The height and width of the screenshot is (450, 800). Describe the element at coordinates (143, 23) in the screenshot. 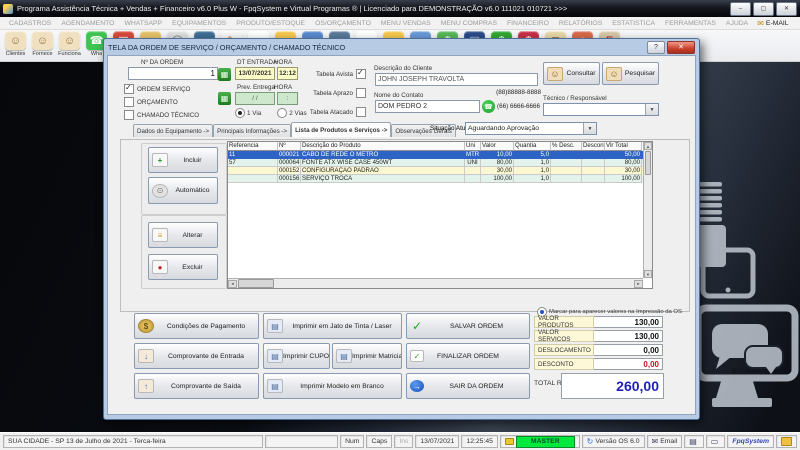

I see `menu-item: WHATSAPP` at that location.